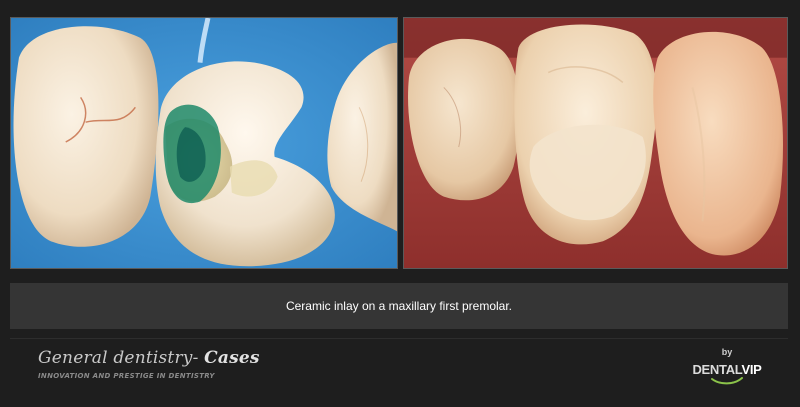 The height and width of the screenshot is (407, 800). Describe the element at coordinates (727, 352) in the screenshot. I see `logo-by-text: by` at that location.